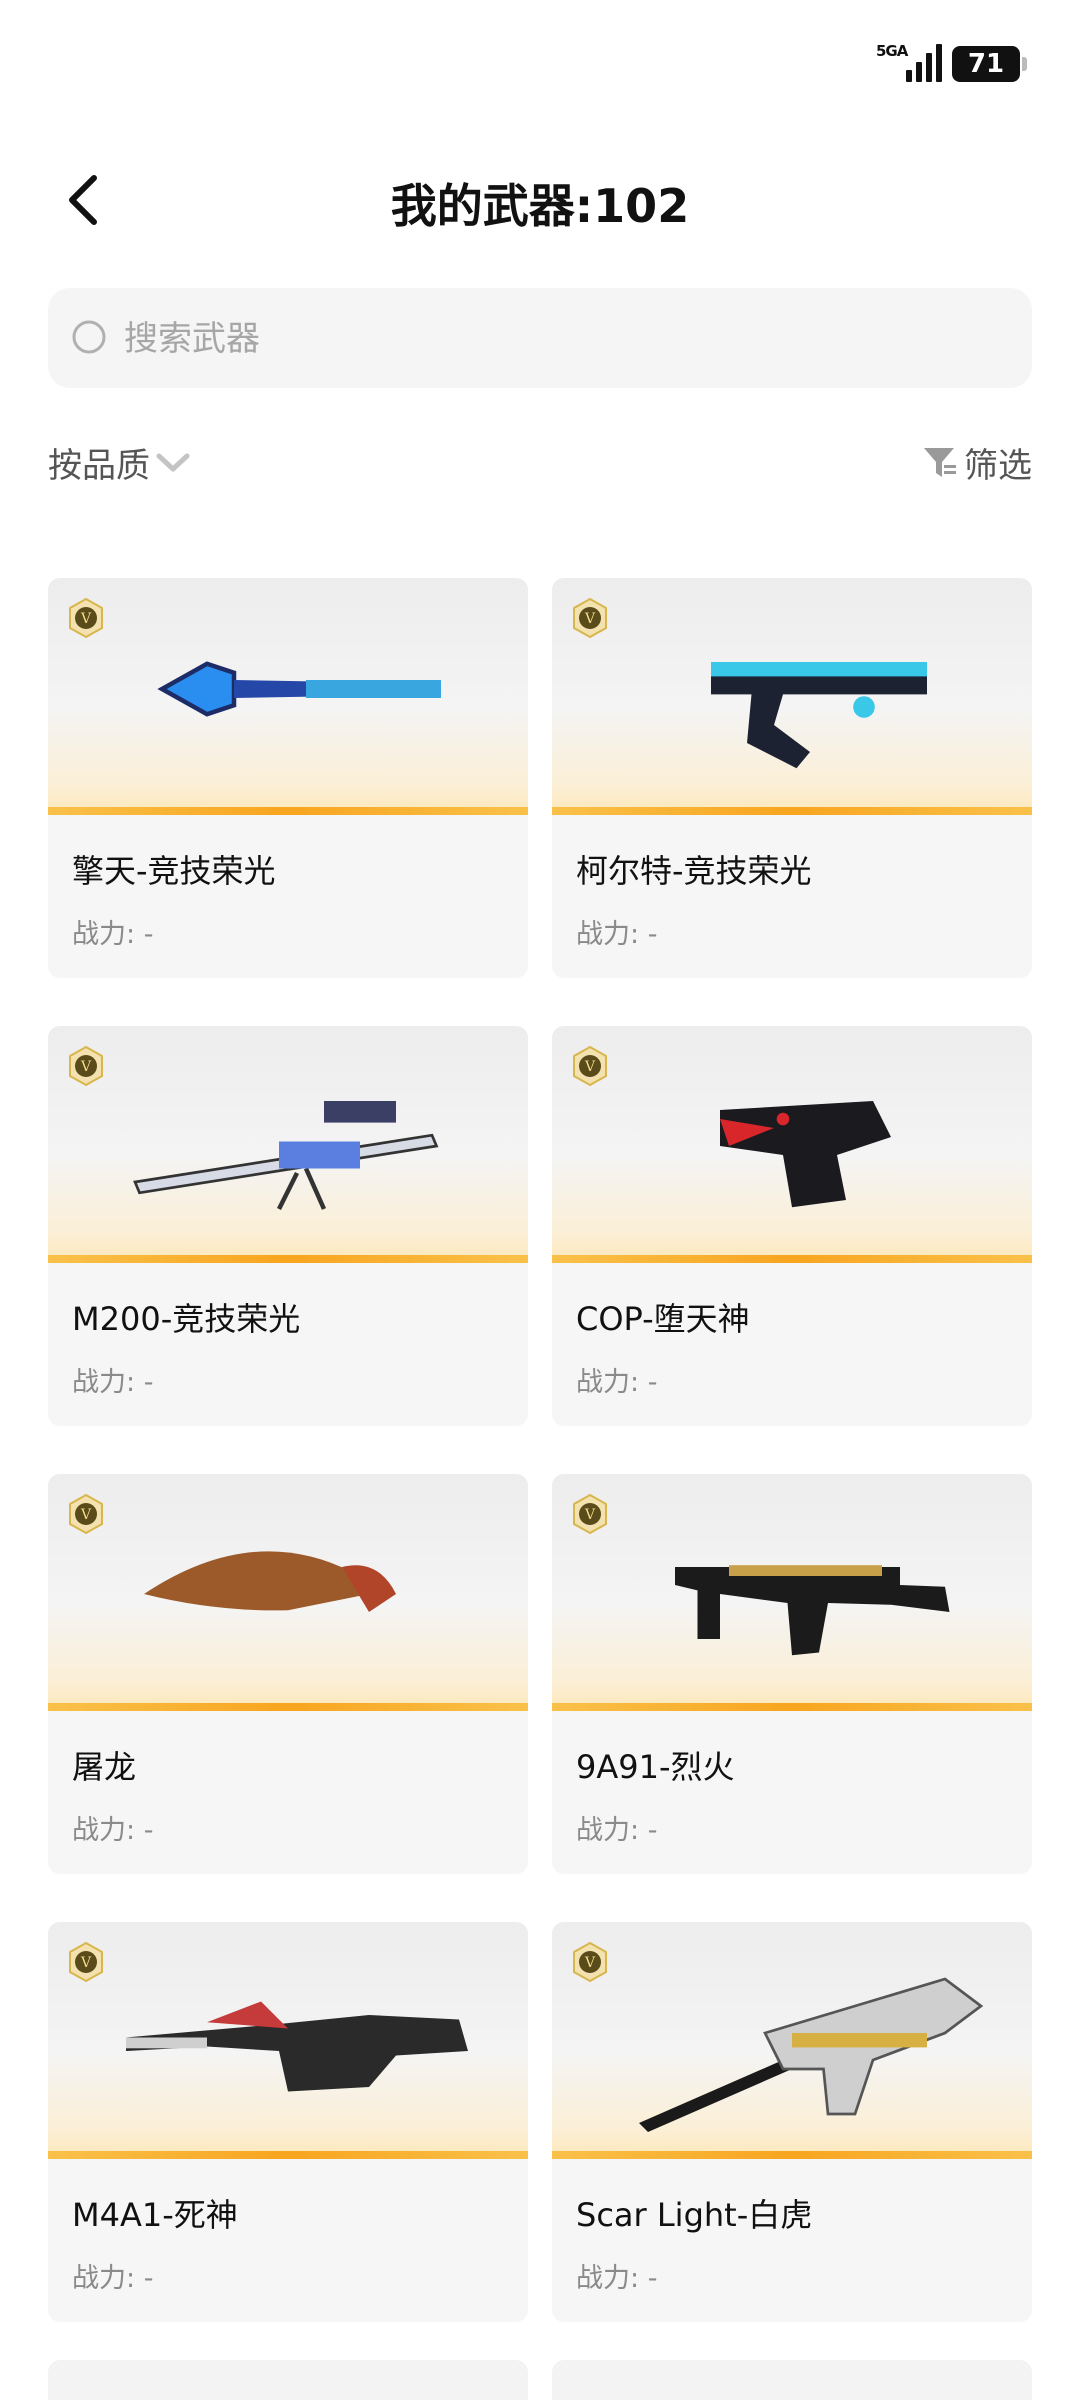 The width and height of the screenshot is (1080, 2400). What do you see at coordinates (99, 466) in the screenshot?
I see `sort-label: 按品质` at bounding box center [99, 466].